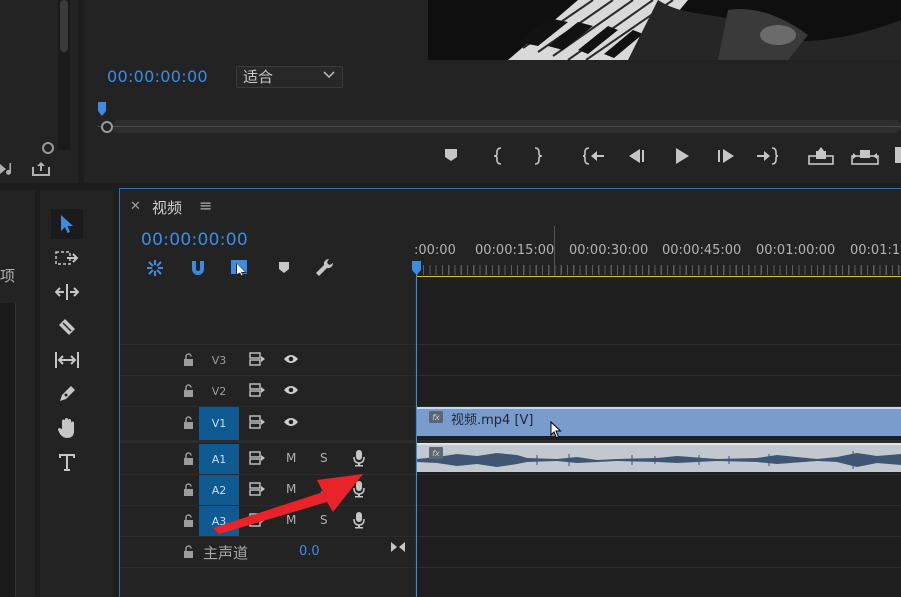 Image resolution: width=901 pixels, height=597 pixels. What do you see at coordinates (226, 553) in the screenshot?
I see `master-track-label: 主声道` at bounding box center [226, 553].